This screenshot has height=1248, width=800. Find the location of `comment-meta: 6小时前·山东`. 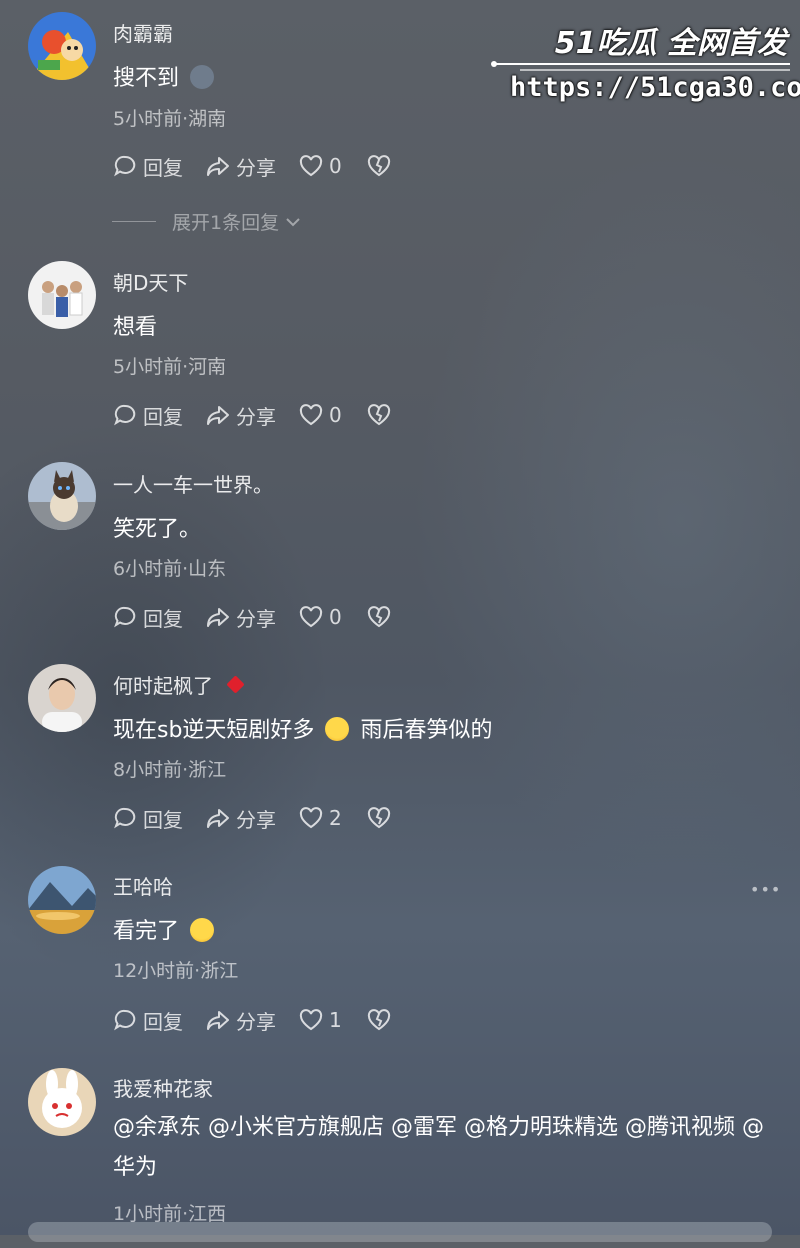

comment-meta: 6小时前·山东 is located at coordinates (170, 569).